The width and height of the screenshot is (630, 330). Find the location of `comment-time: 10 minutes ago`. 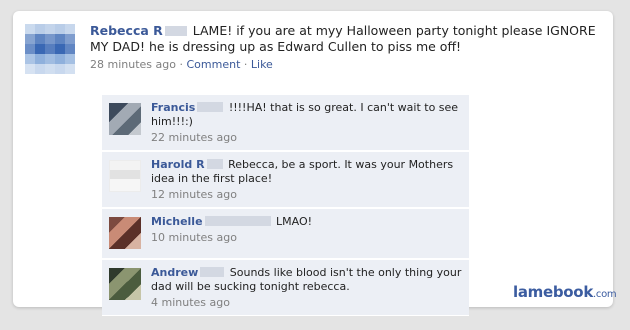

comment-time: 10 minutes ago is located at coordinates (194, 237).